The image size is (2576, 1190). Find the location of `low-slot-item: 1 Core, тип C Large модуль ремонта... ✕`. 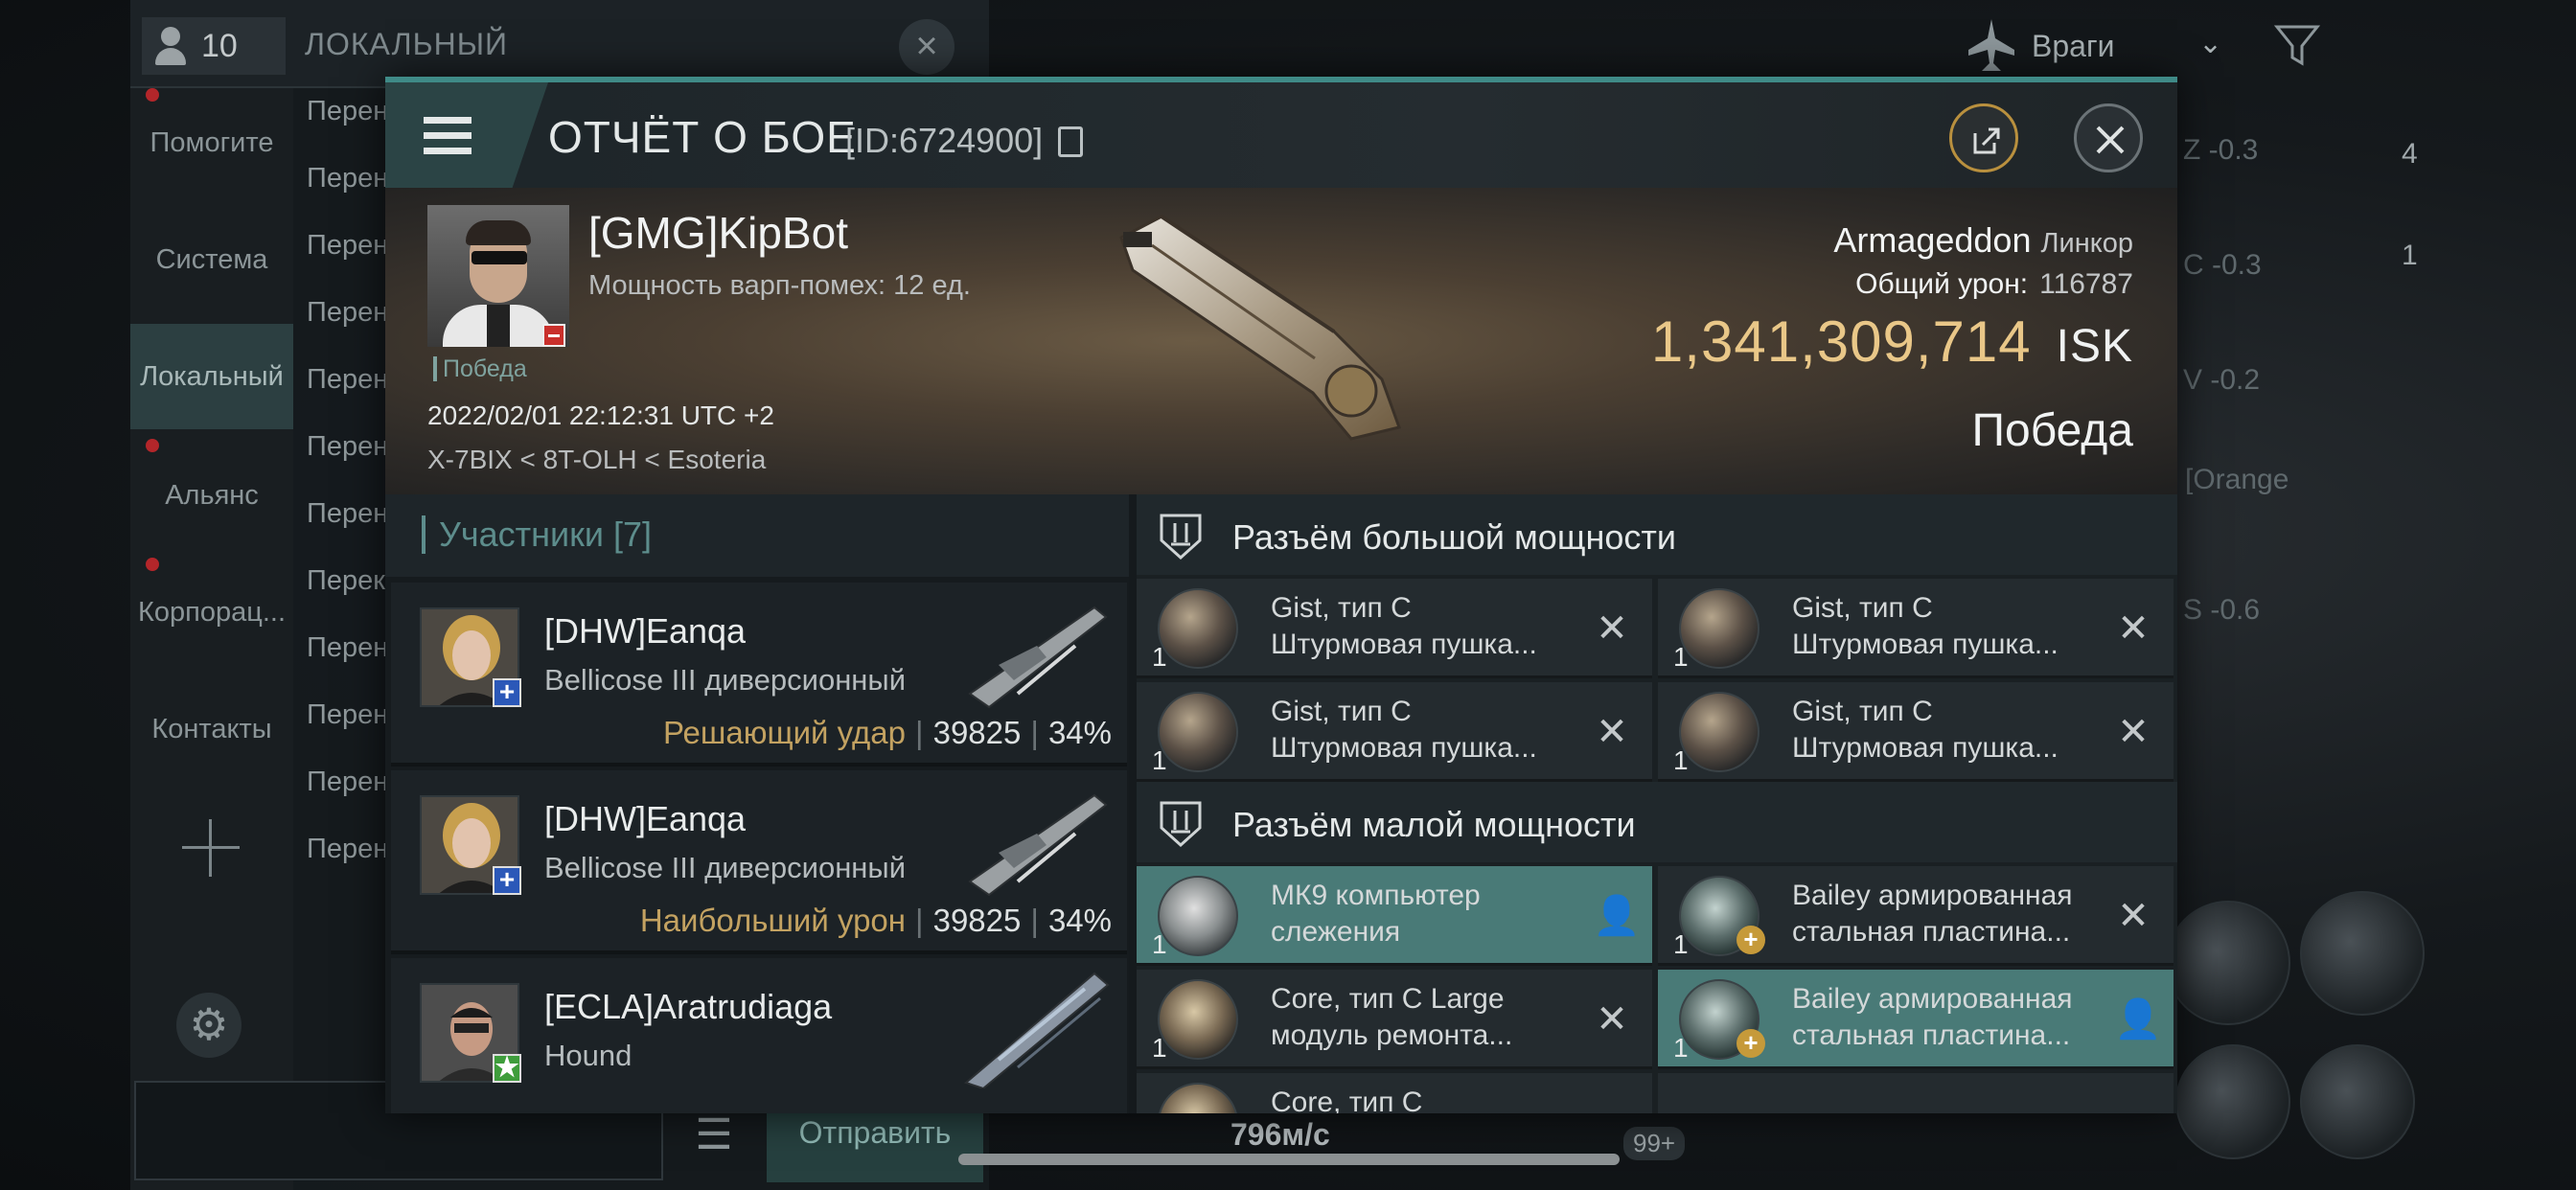

low-slot-item: 1 Core, тип C Large модуль ремонта... ✕ is located at coordinates (1394, 1019).